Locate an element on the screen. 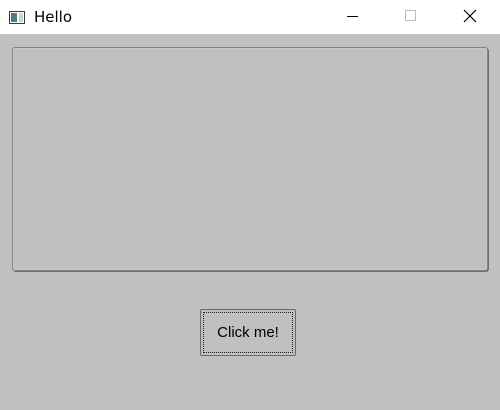 The image size is (500, 410). window-app-icon is located at coordinates (17, 16).